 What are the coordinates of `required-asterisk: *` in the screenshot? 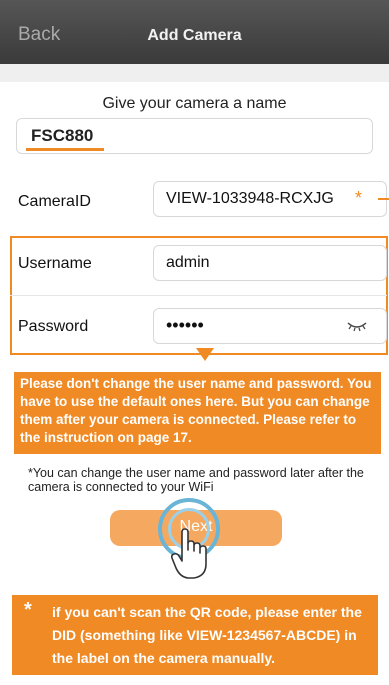 It's located at (358, 198).